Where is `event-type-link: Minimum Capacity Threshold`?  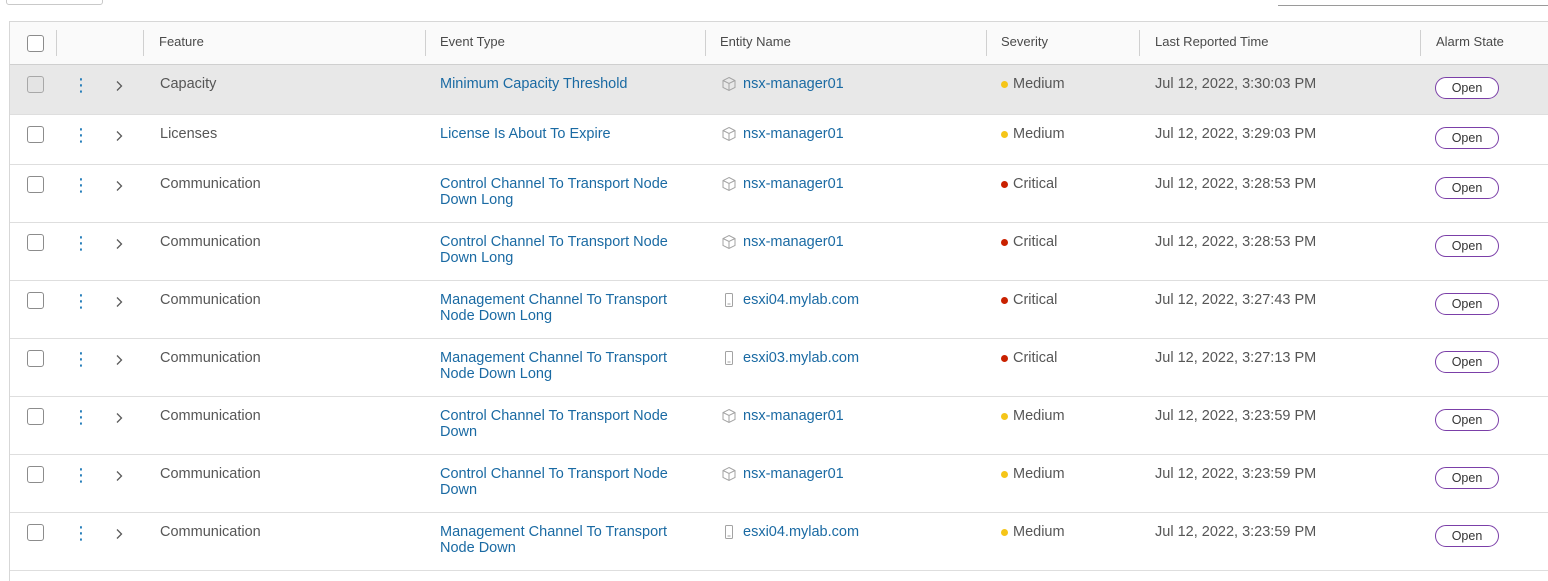
event-type-link: Minimum Capacity Threshold is located at coordinates (565, 84).